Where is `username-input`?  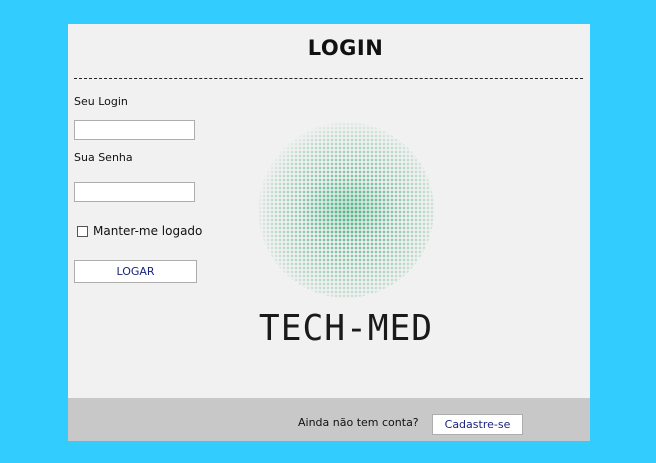 username-input is located at coordinates (134, 130).